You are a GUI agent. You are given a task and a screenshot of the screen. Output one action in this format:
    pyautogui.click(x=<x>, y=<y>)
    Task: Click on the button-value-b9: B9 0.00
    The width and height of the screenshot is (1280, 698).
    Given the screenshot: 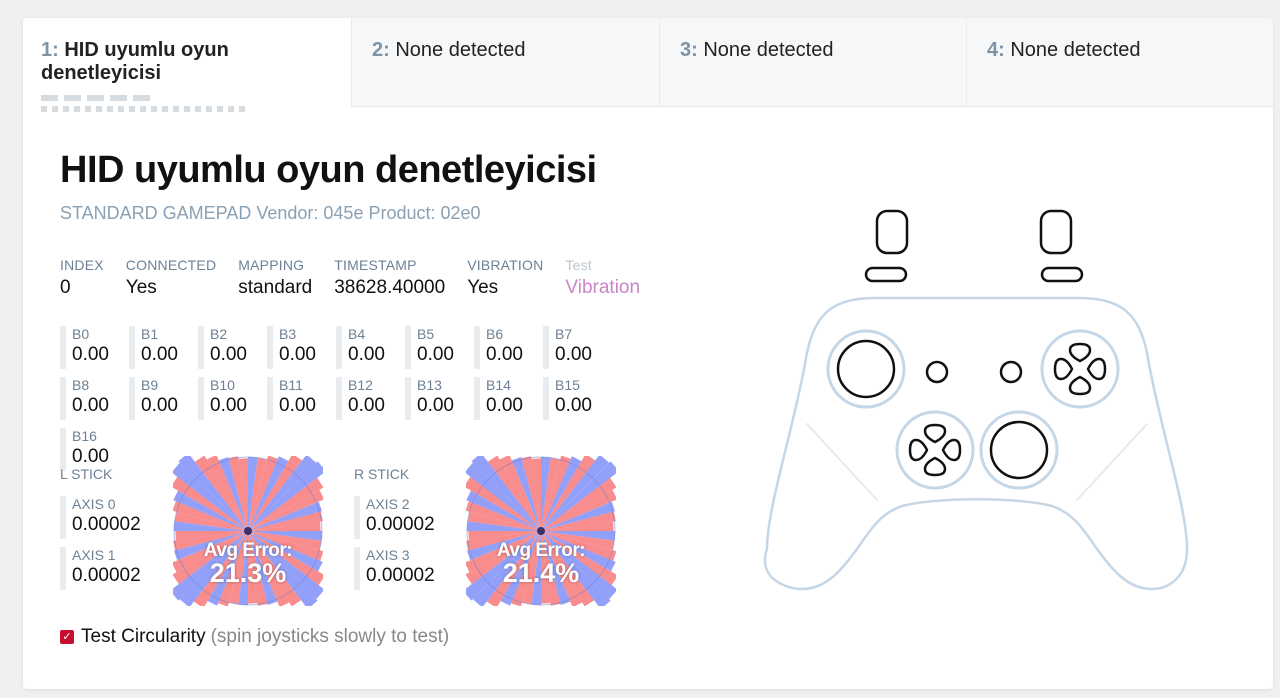 What is the action you would take?
    pyautogui.click(x=163, y=398)
    